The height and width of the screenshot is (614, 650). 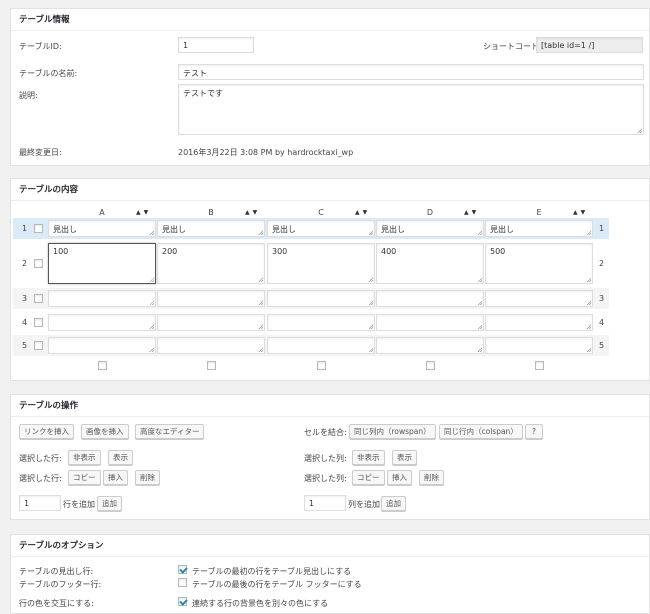 I want to click on help-button: ?, so click(x=534, y=431).